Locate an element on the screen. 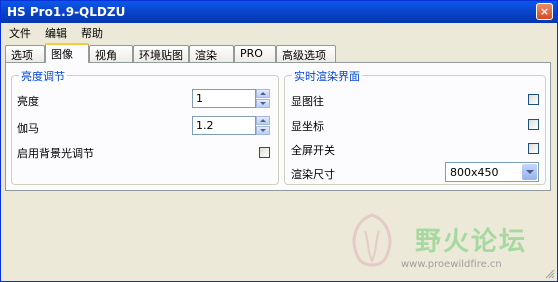 The width and height of the screenshot is (558, 282). render-size-select: 800x450 is located at coordinates (492, 172).